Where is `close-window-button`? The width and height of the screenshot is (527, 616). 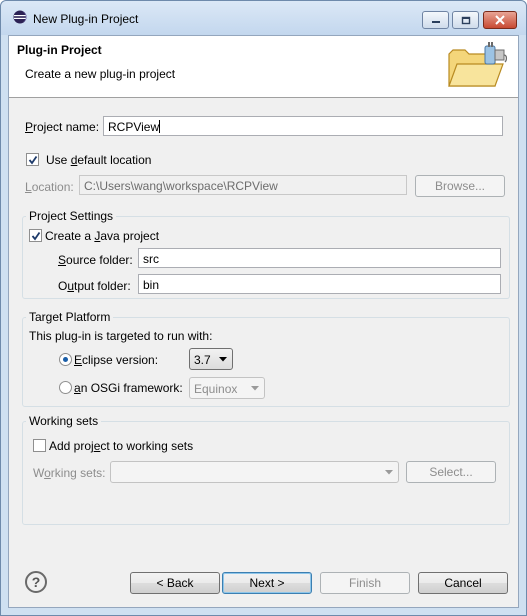
close-window-button is located at coordinates (500, 20).